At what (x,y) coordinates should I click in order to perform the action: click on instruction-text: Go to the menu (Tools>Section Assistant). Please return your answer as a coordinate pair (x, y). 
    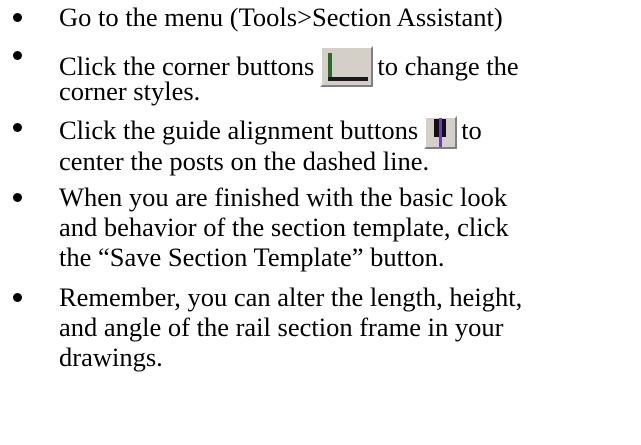
    Looking at the image, I should click on (281, 17).